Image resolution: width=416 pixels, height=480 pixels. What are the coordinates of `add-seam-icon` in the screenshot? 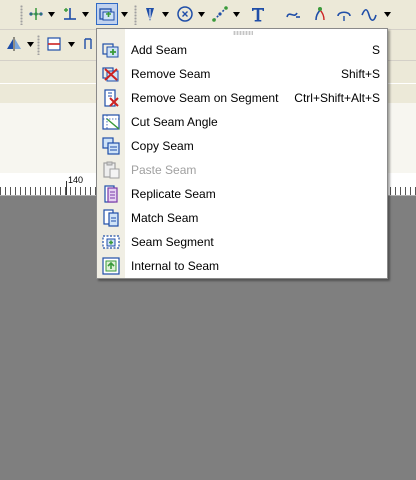 It's located at (111, 50).